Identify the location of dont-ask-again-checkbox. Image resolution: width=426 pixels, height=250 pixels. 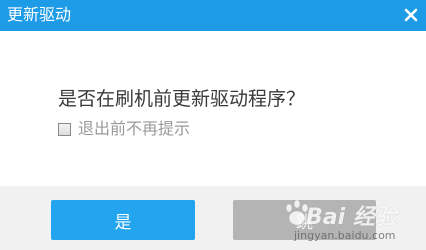
(64, 129).